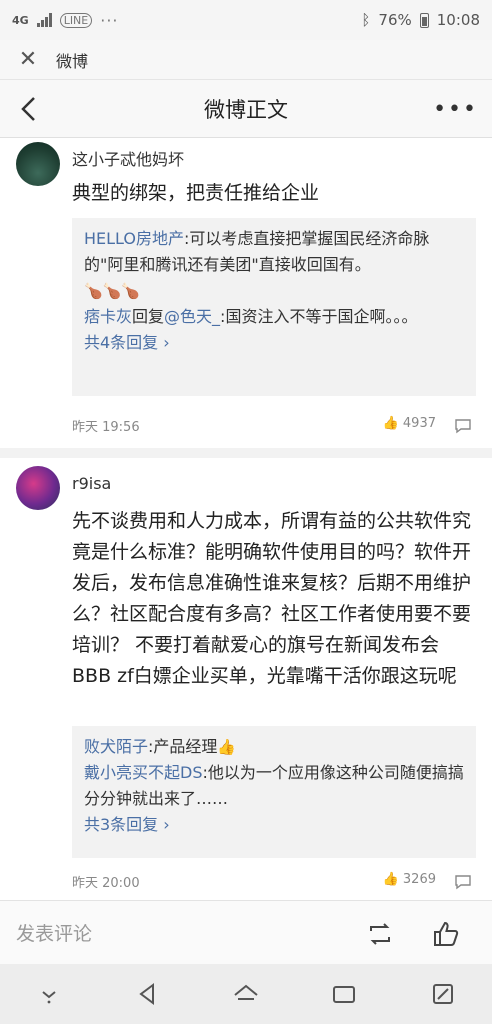  What do you see at coordinates (108, 316) in the screenshot?
I see `reply-author: 痞卡灰` at bounding box center [108, 316].